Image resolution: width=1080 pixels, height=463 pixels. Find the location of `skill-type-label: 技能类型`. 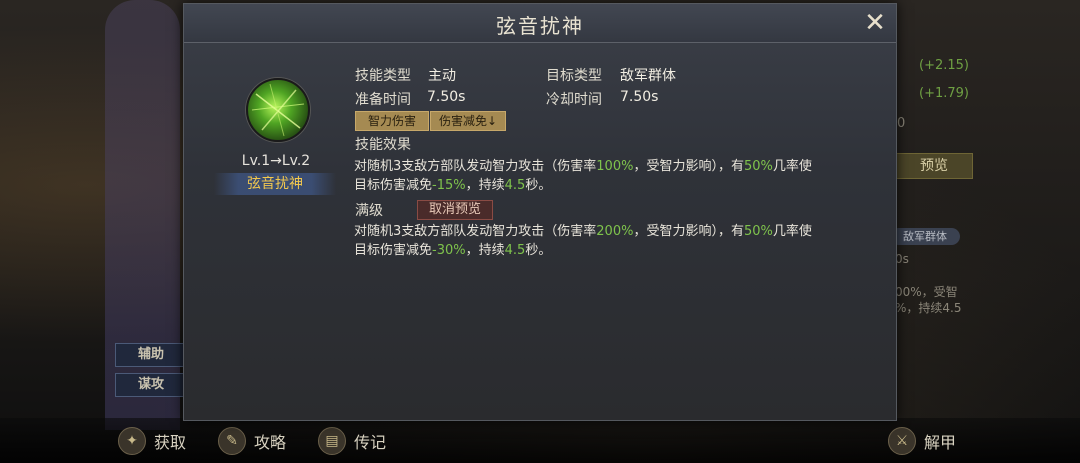

skill-type-label: 技能类型 is located at coordinates (383, 76).